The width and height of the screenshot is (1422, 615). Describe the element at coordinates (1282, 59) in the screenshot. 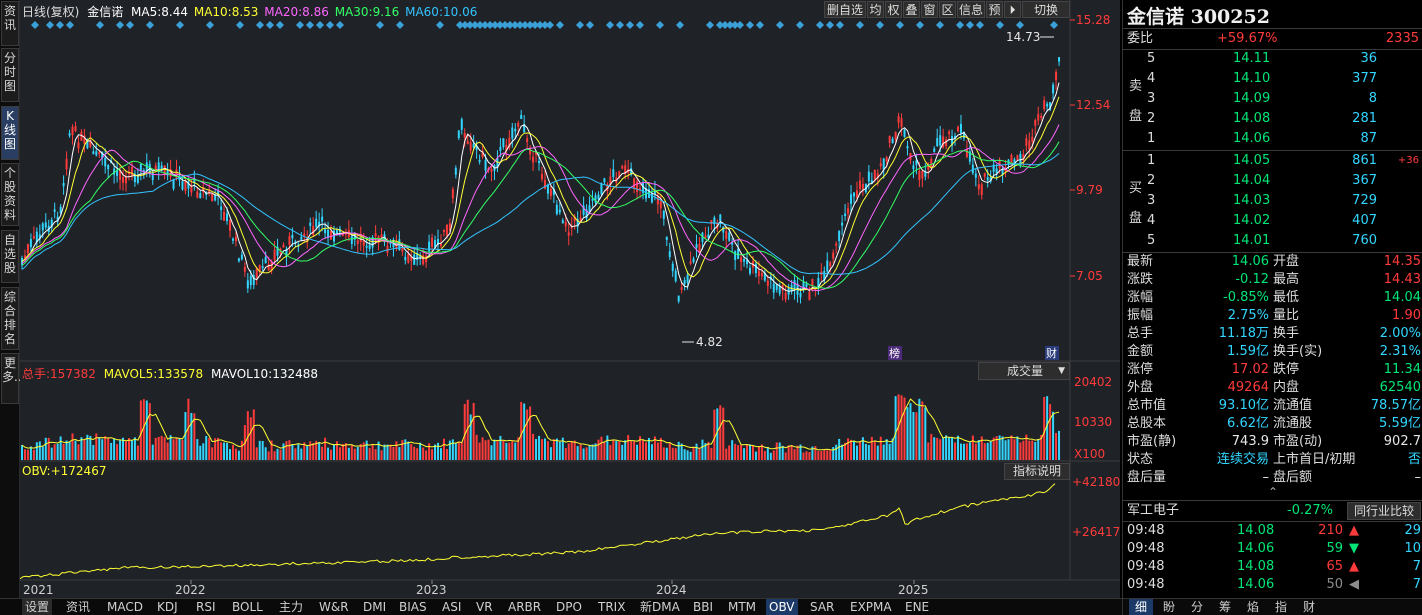

I see `sell-level-row: 5 14.11 36` at that location.